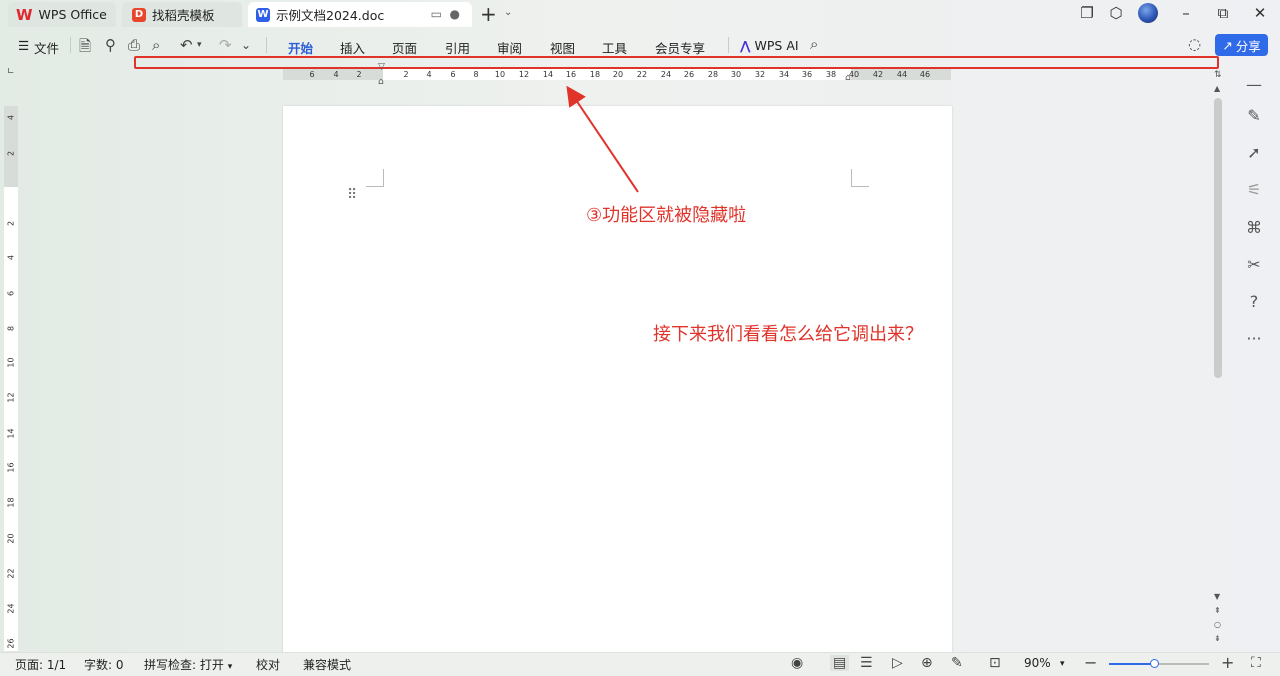  Describe the element at coordinates (769, 45) in the screenshot. I see `wps-ai-button: ⋀ WPS AI` at that location.